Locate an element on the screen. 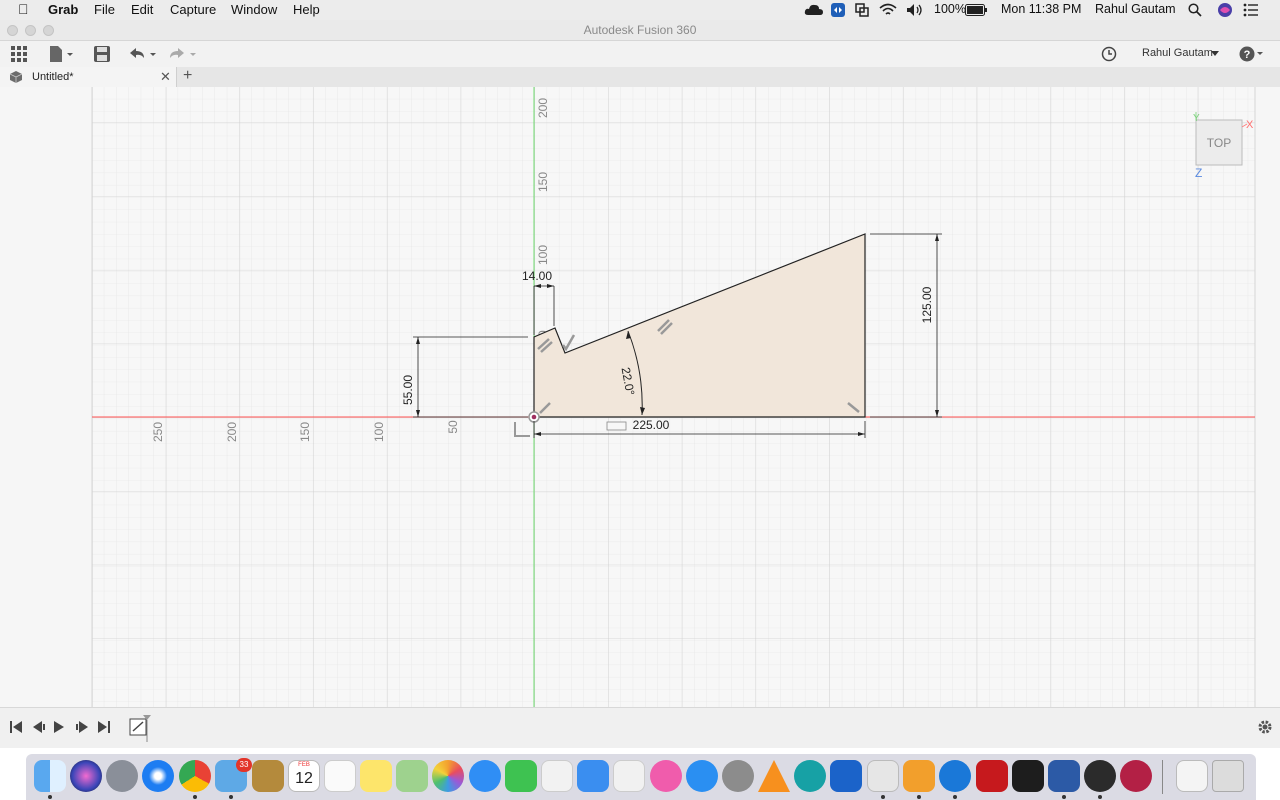  safari-icon is located at coordinates (158, 776).